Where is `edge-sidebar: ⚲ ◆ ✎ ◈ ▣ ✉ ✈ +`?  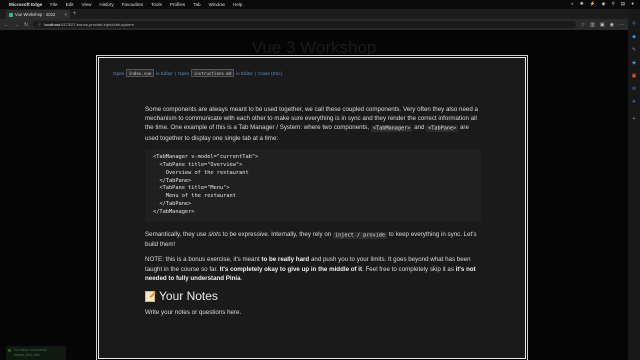
edge-sidebar: ⚲ ◆ ✎ ◈ ▣ ✉ ✈ + is located at coordinates (634, 184).